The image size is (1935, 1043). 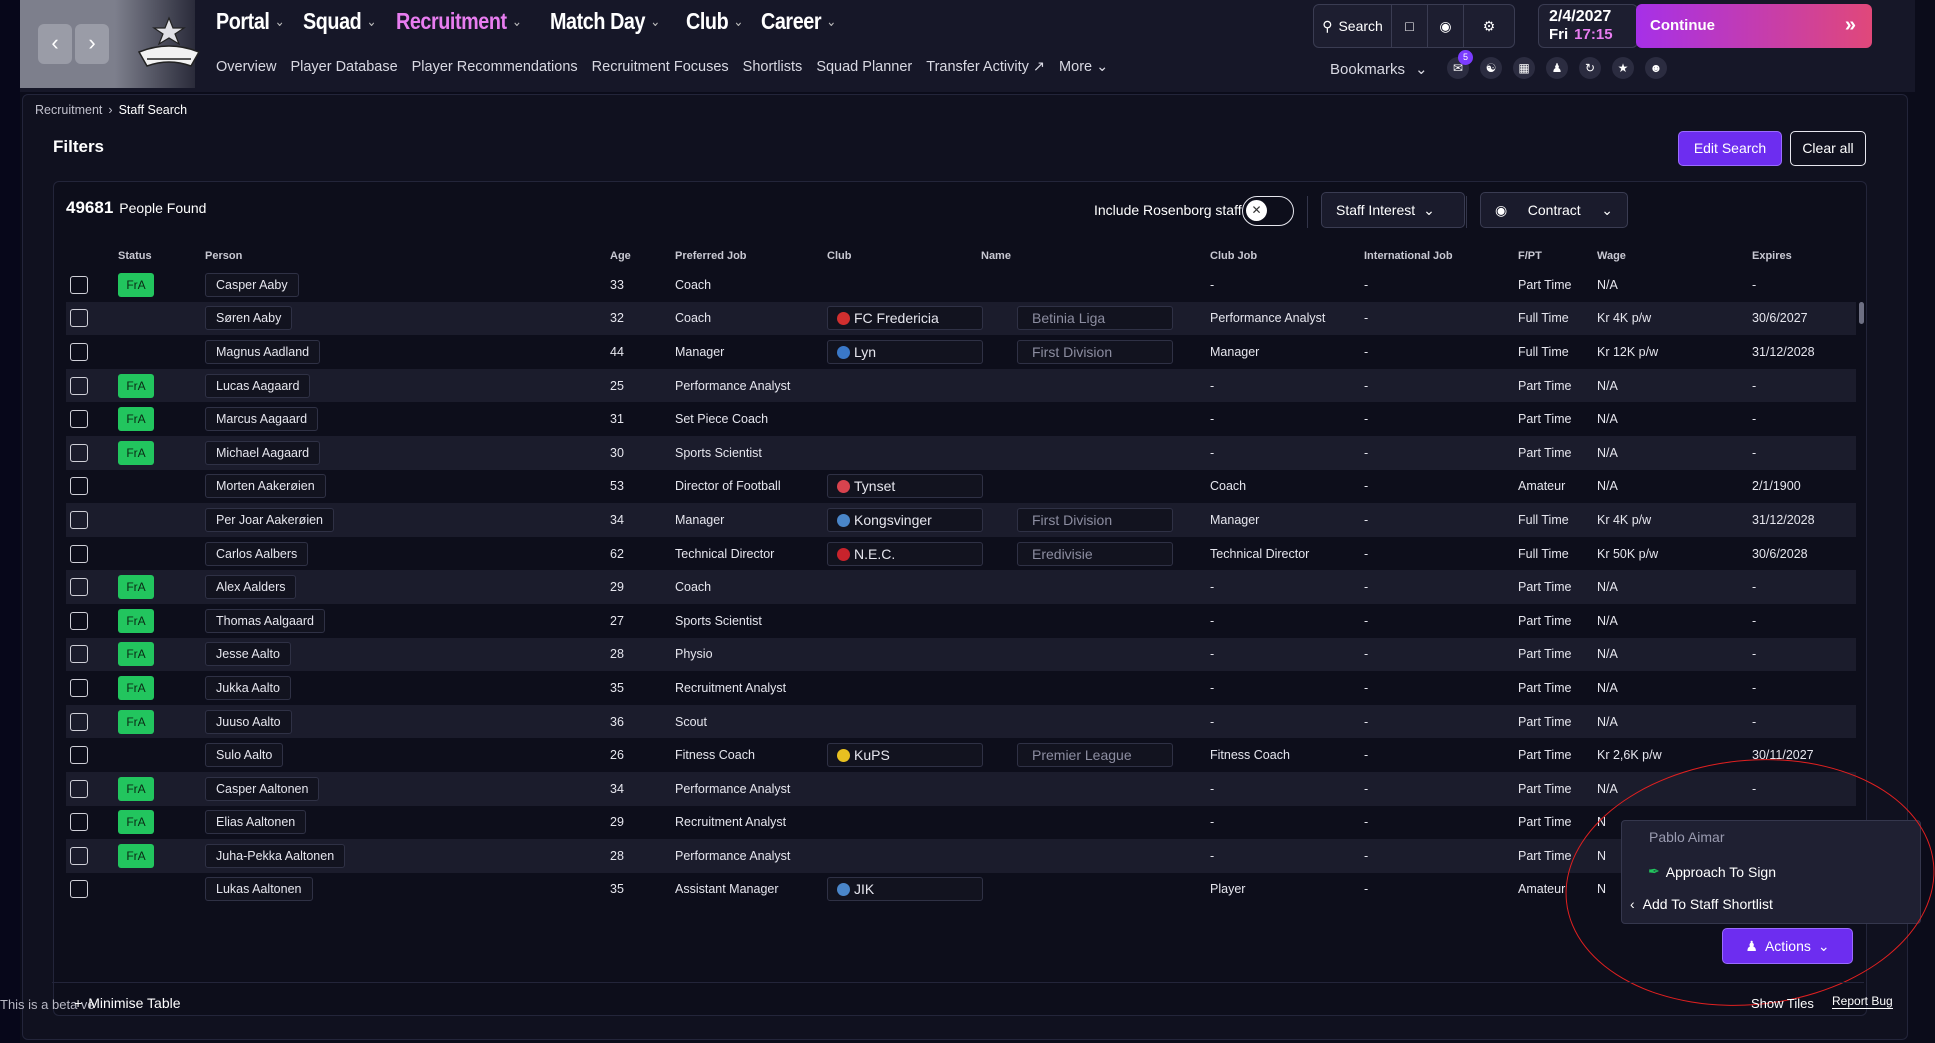 I want to click on scrollbar, so click(x=1861, y=313).